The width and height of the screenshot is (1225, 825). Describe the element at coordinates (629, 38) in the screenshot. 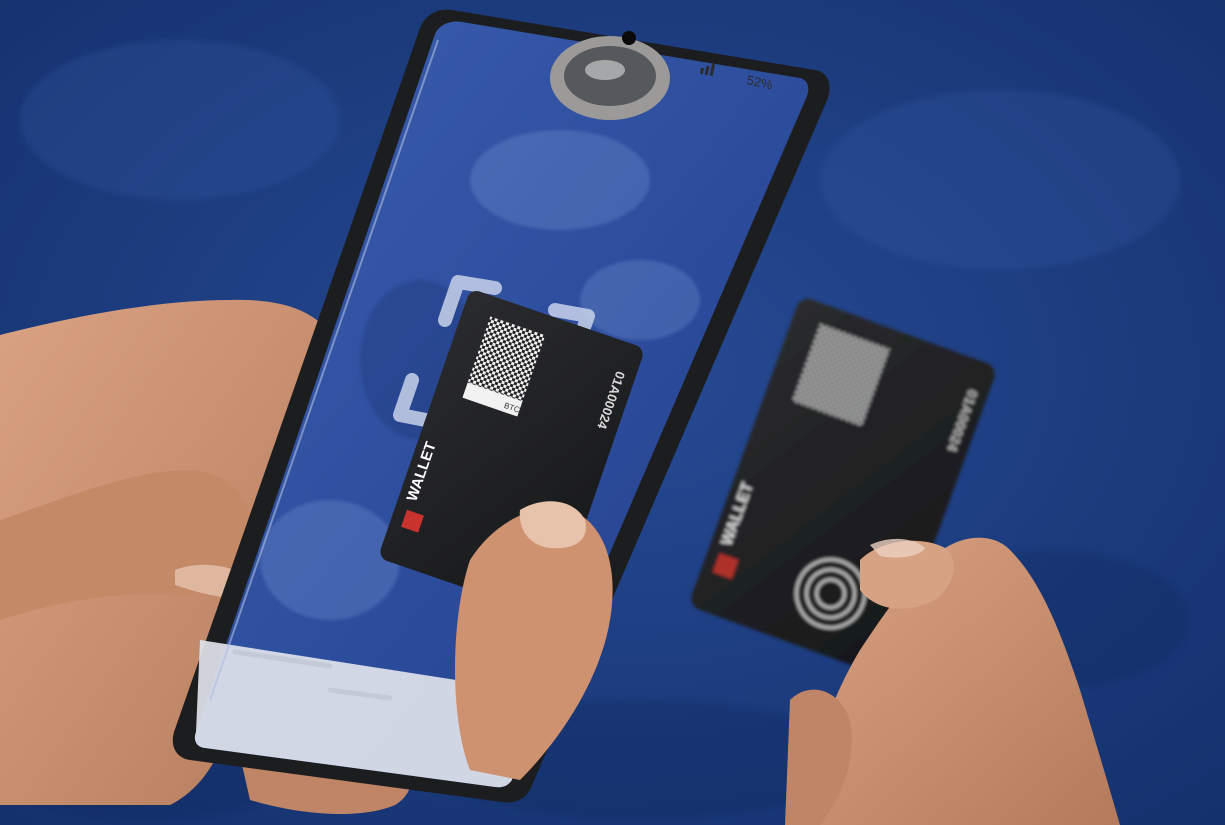

I see `front-camera` at that location.